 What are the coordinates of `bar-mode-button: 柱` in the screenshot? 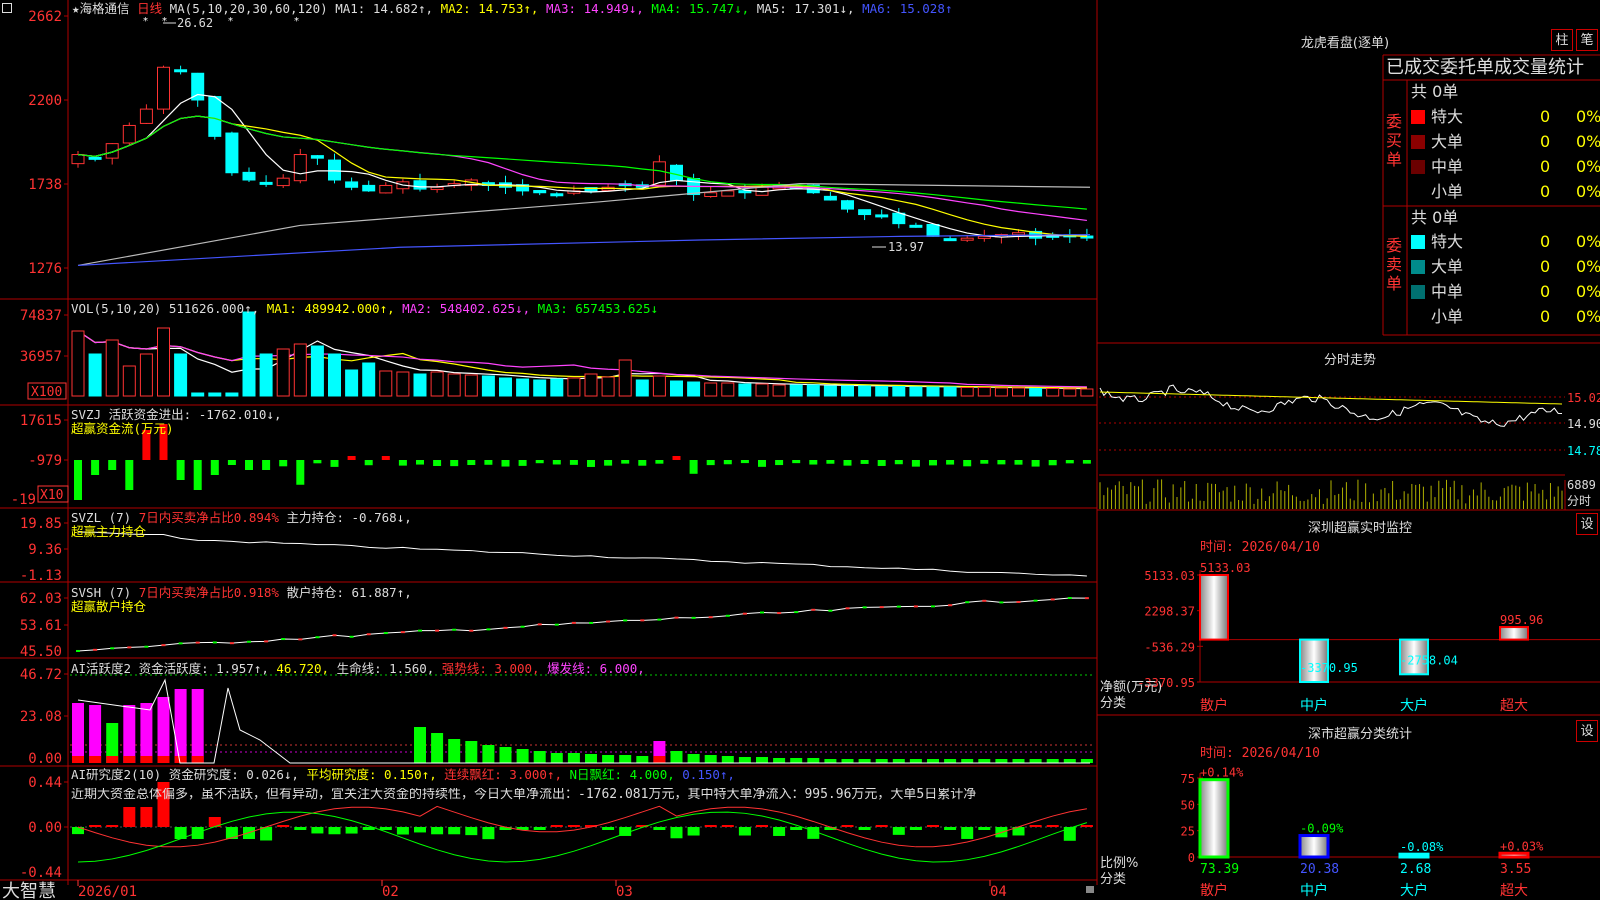 It's located at (1562, 40).